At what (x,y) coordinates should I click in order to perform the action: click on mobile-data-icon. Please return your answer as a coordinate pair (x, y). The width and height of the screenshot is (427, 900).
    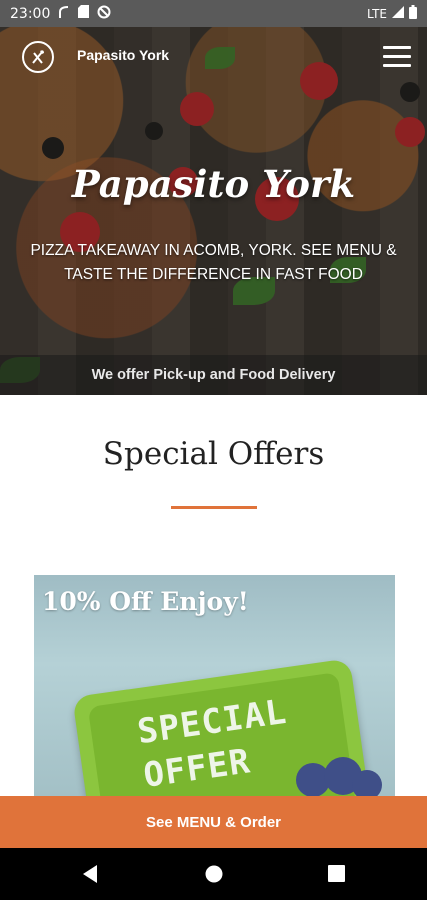
    Looking at the image, I should click on (64, 14).